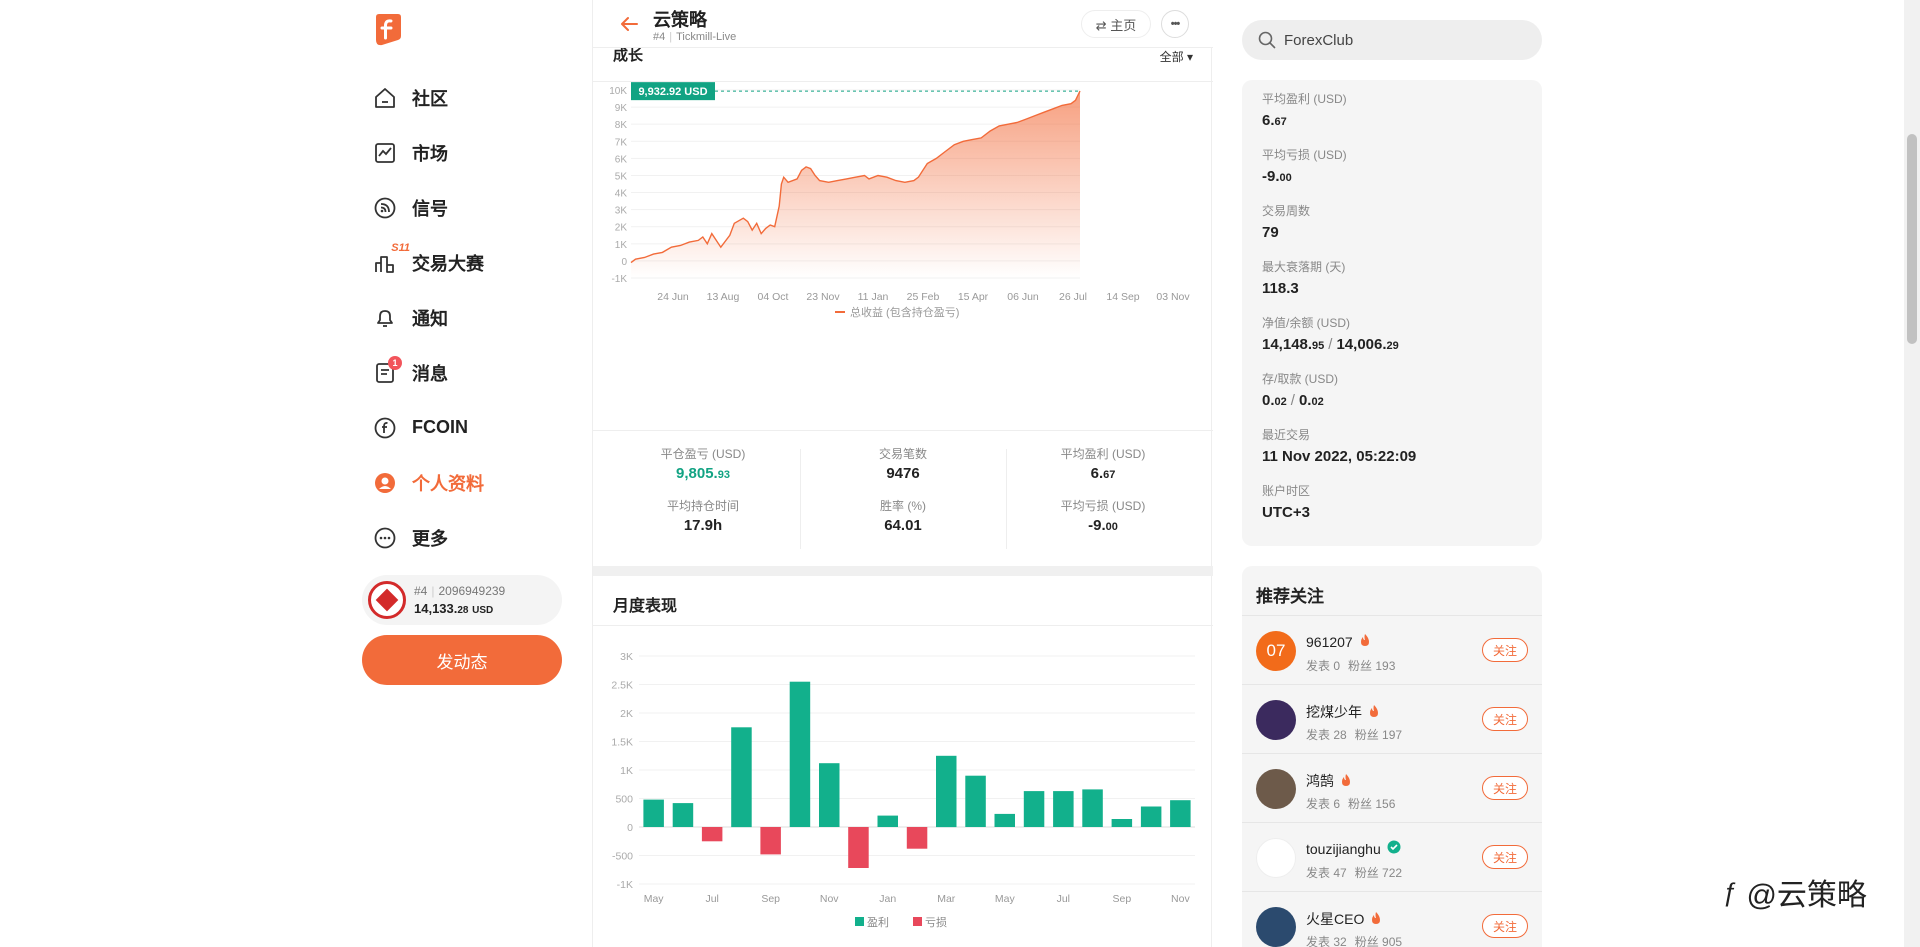 The image size is (1920, 947). Describe the element at coordinates (387, 370) in the screenshot. I see `message-icon: 1` at that location.